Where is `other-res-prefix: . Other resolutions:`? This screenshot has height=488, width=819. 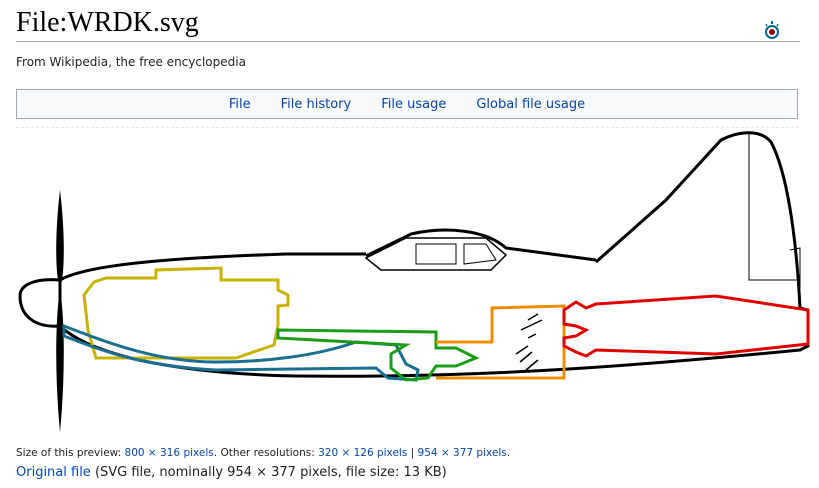 other-res-prefix: . Other resolutions: is located at coordinates (266, 453).